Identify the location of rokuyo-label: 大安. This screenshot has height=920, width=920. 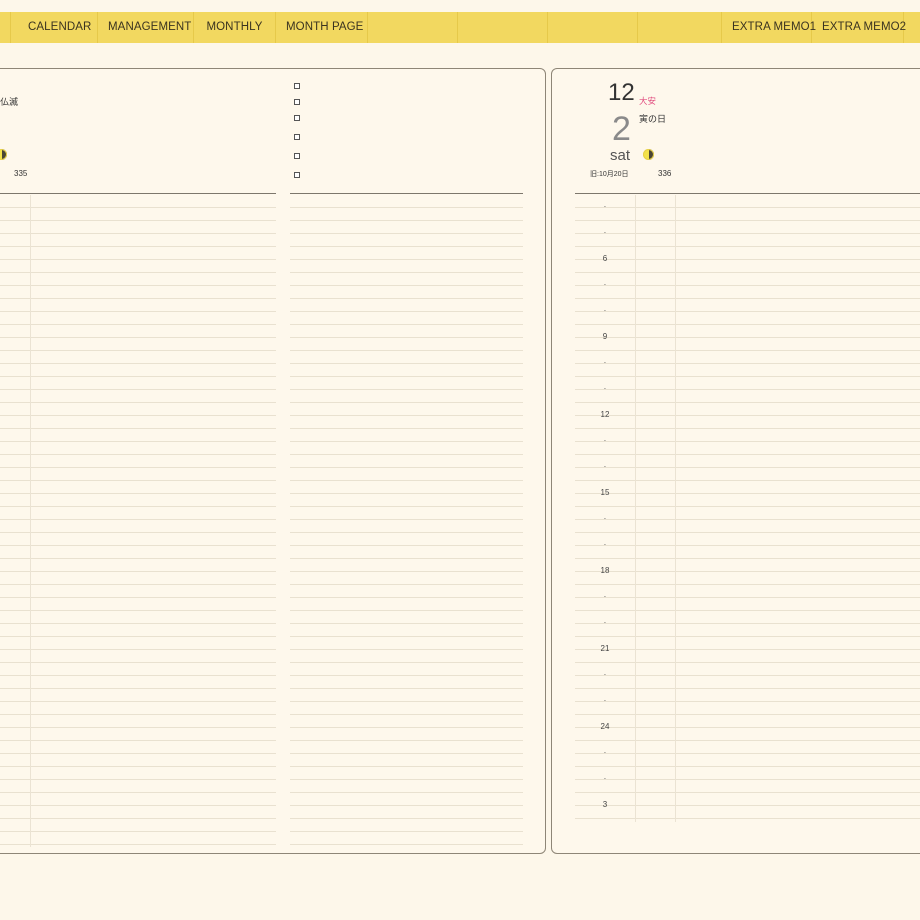
(648, 101).